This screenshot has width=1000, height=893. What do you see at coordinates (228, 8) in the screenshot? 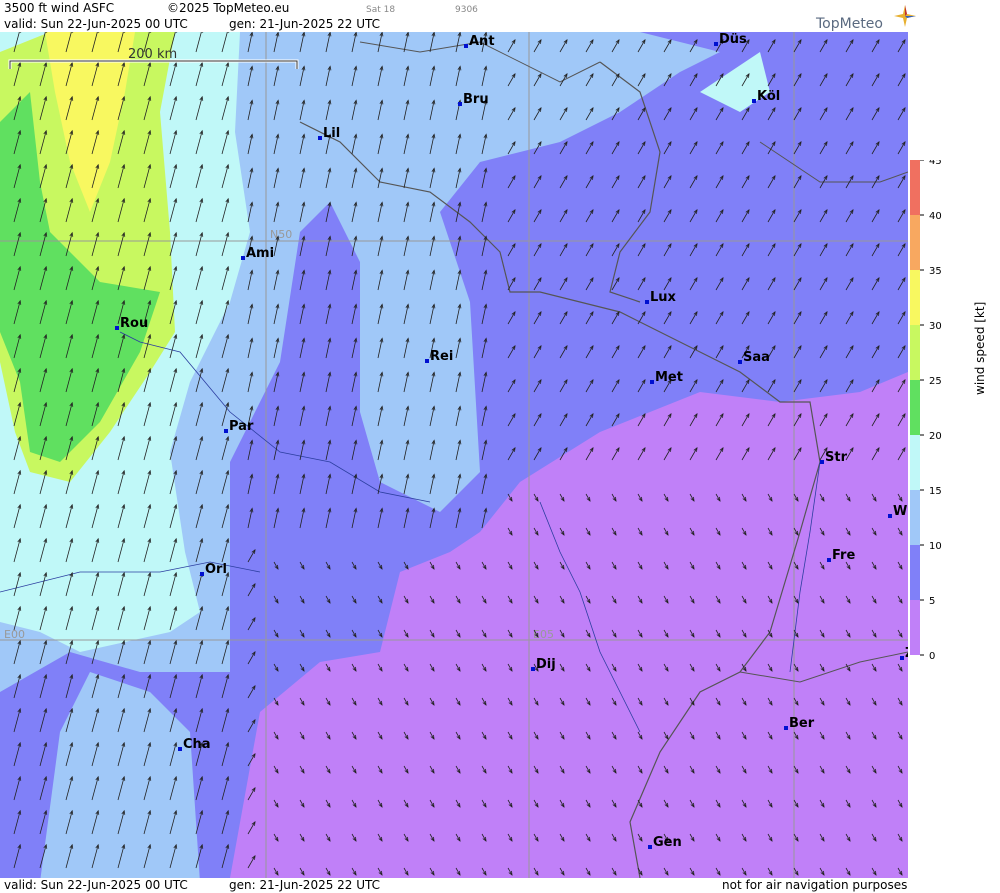
I see `copyright: ©2025 TopMeteo.eu` at bounding box center [228, 8].